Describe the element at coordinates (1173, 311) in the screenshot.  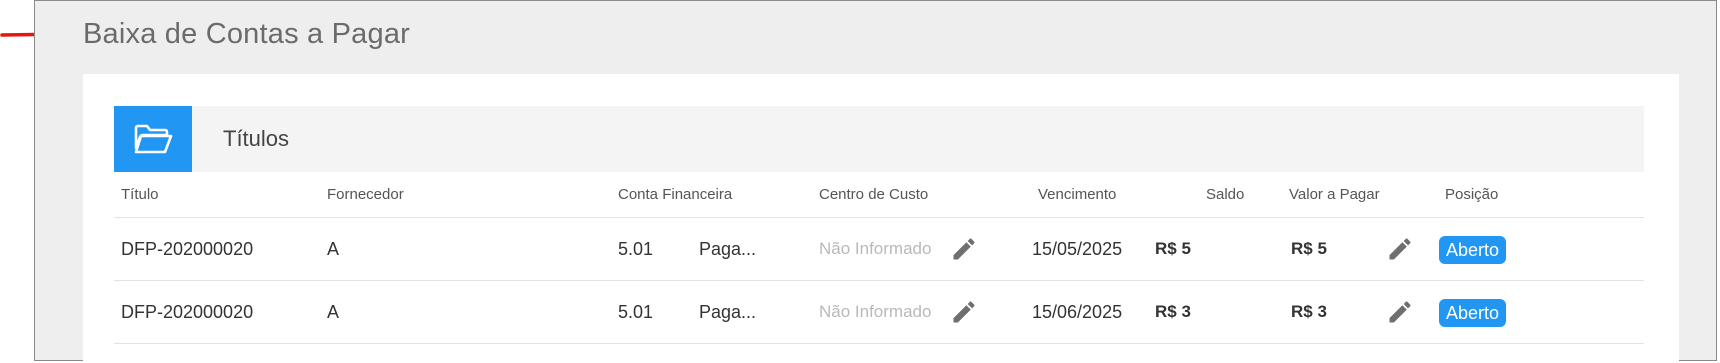
I see `cell-saldo: R$ 3` at that location.